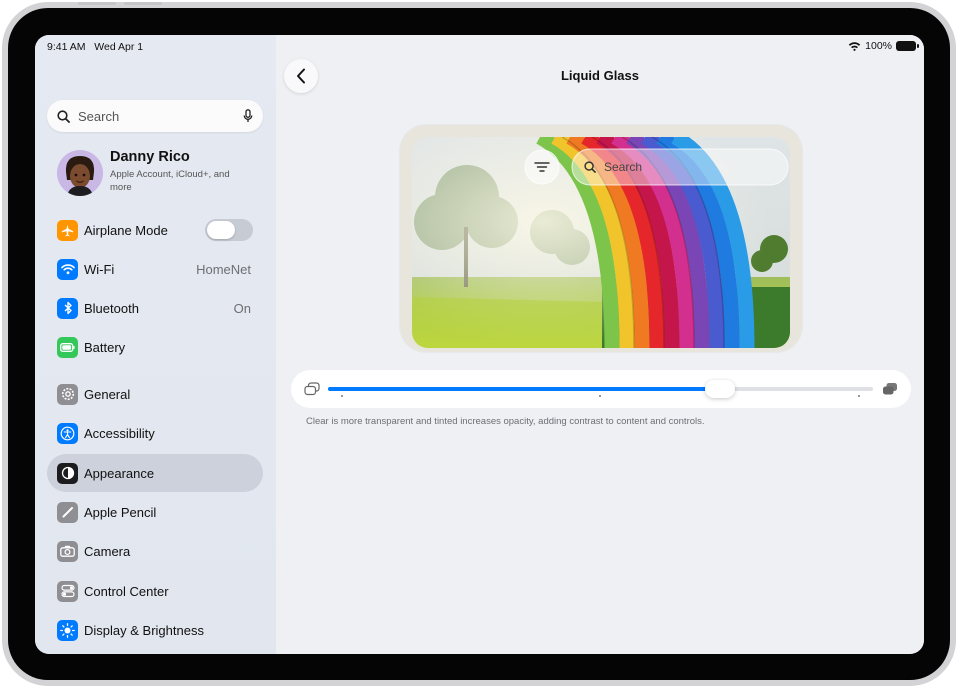  What do you see at coordinates (680, 167) in the screenshot?
I see `preview-search-field: Search` at bounding box center [680, 167].